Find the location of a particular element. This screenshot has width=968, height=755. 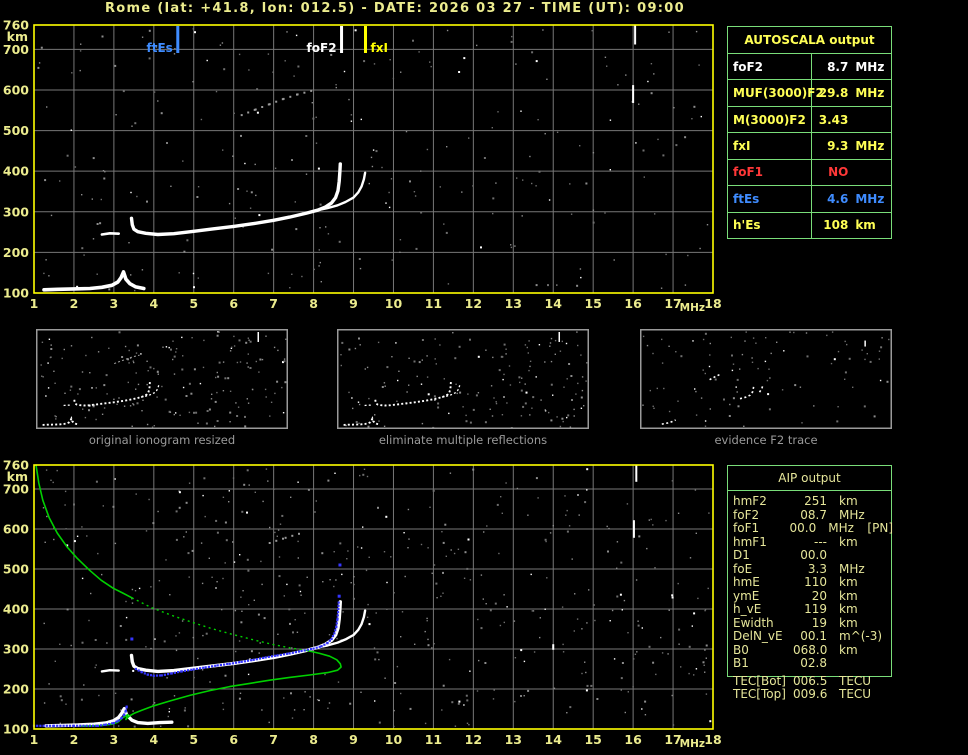

series-restored-trace-isolated-points is located at coordinates (236, 602).